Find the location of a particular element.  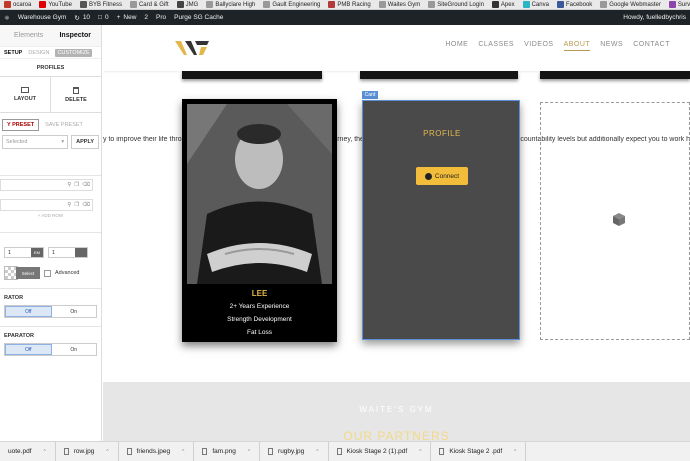

admin-new: + New is located at coordinates (127, 17).